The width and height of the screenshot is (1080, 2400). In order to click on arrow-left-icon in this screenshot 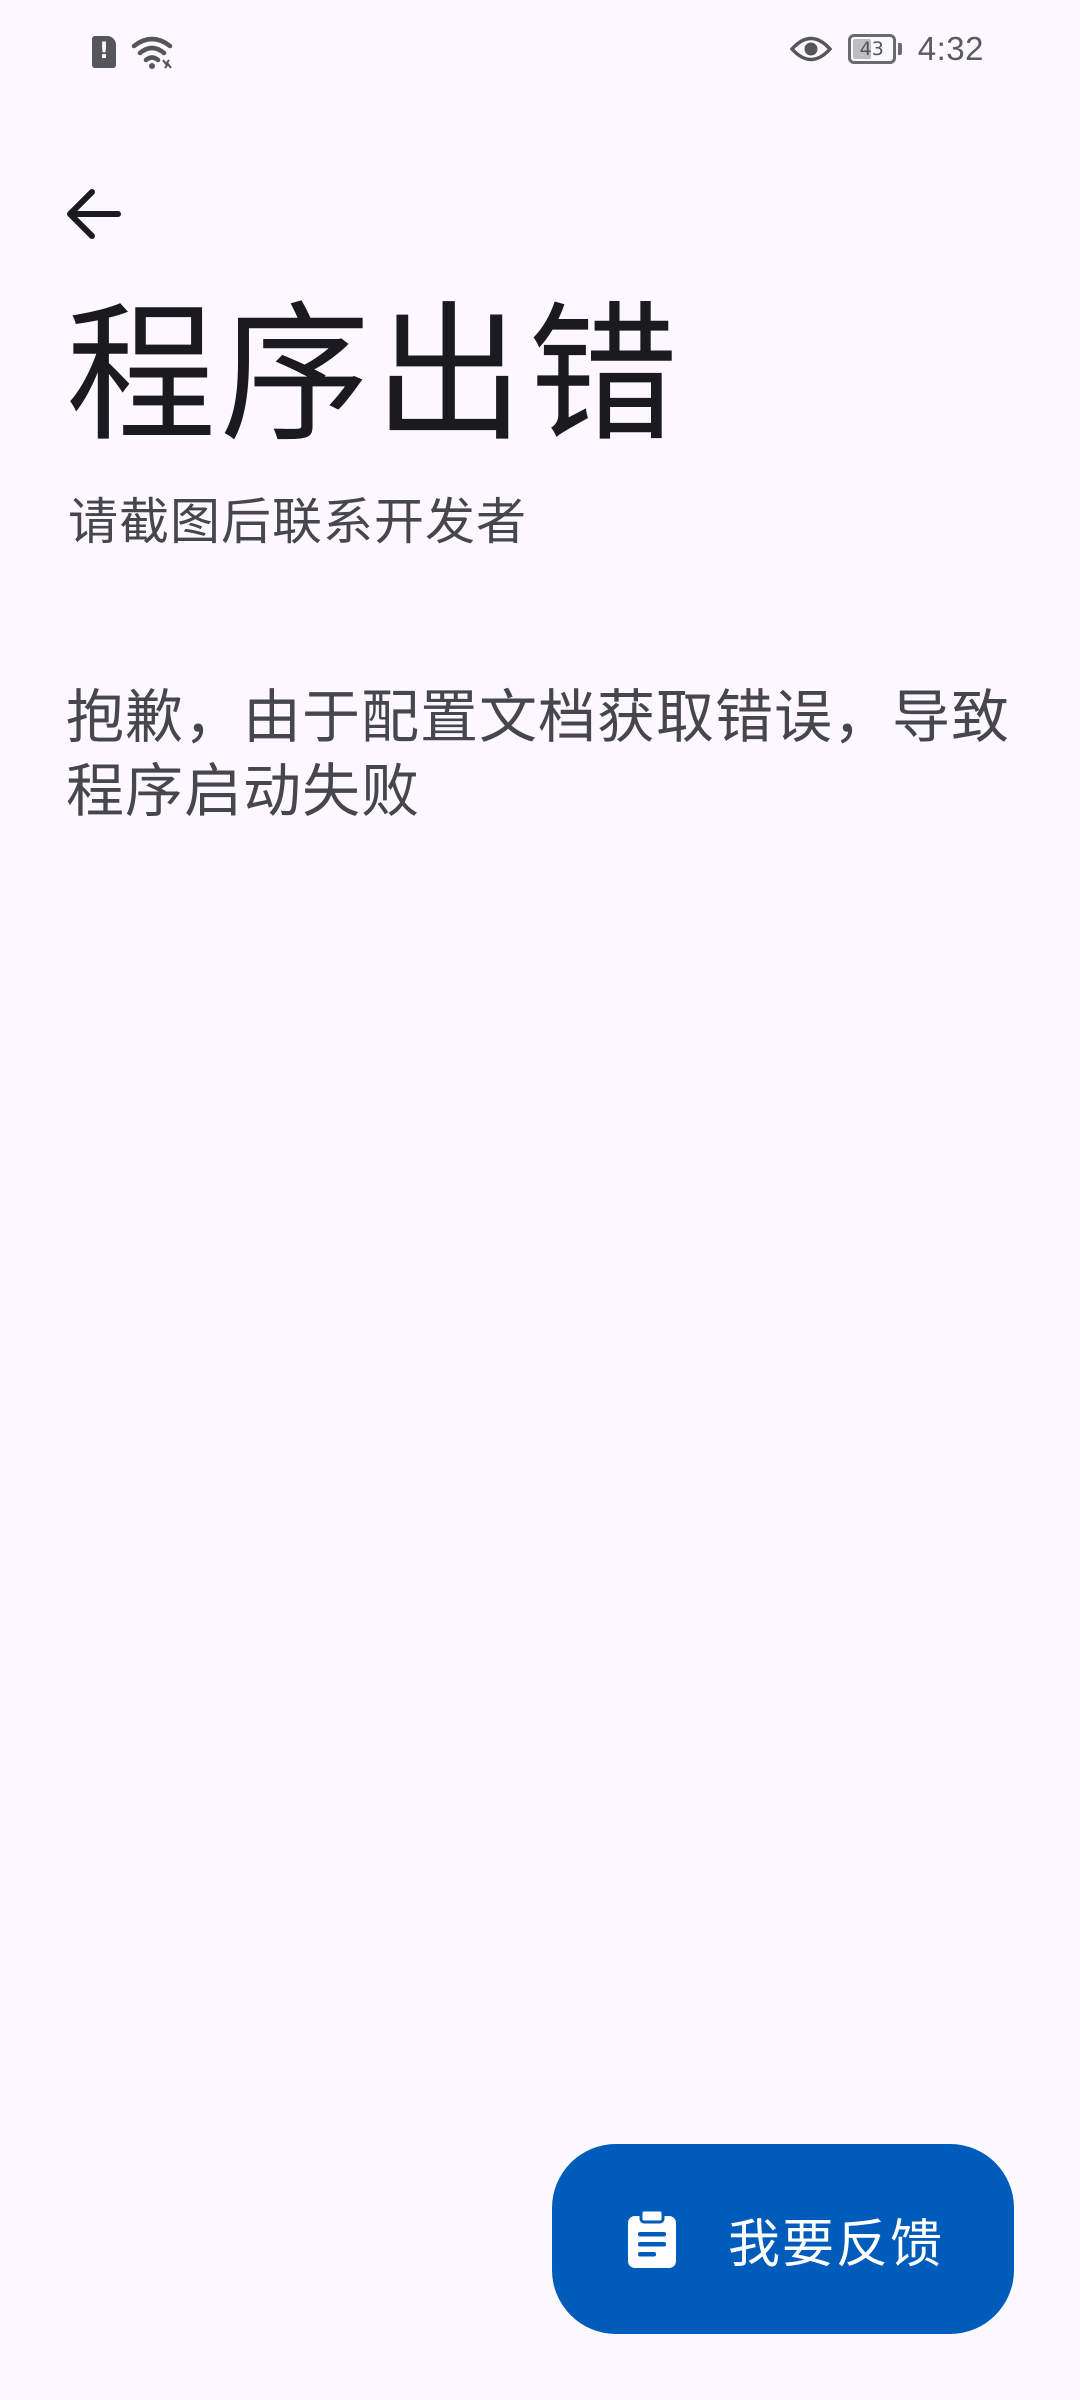, I will do `click(94, 214)`.